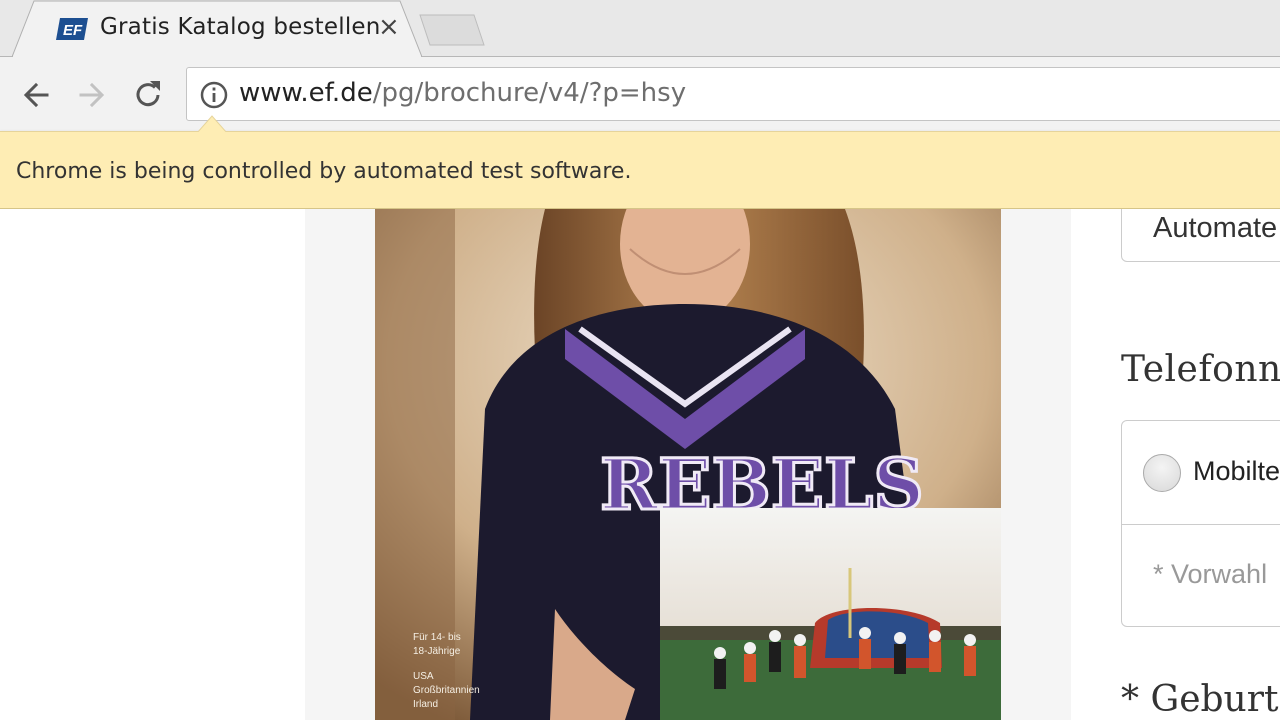  I want to click on url-path: /pg/brochure/v4/?p=hsy, so click(529, 93).